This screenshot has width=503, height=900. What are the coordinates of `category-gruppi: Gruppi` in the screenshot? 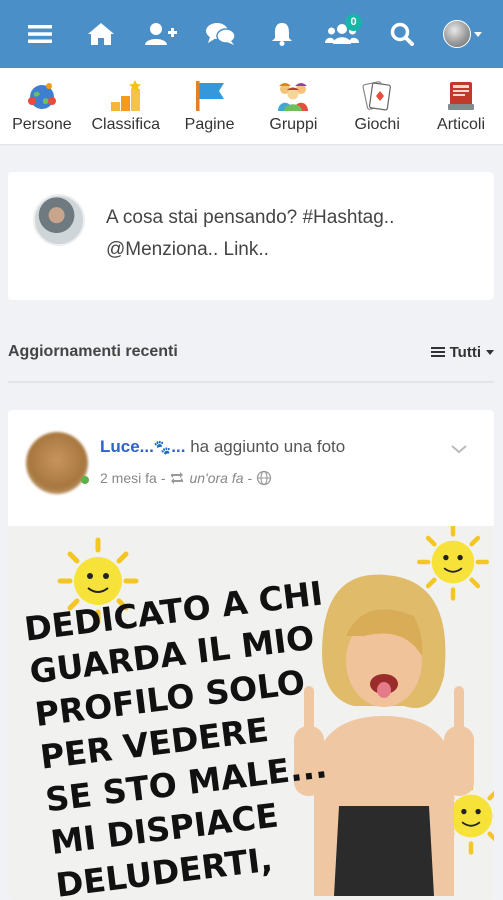 It's located at (293, 106).